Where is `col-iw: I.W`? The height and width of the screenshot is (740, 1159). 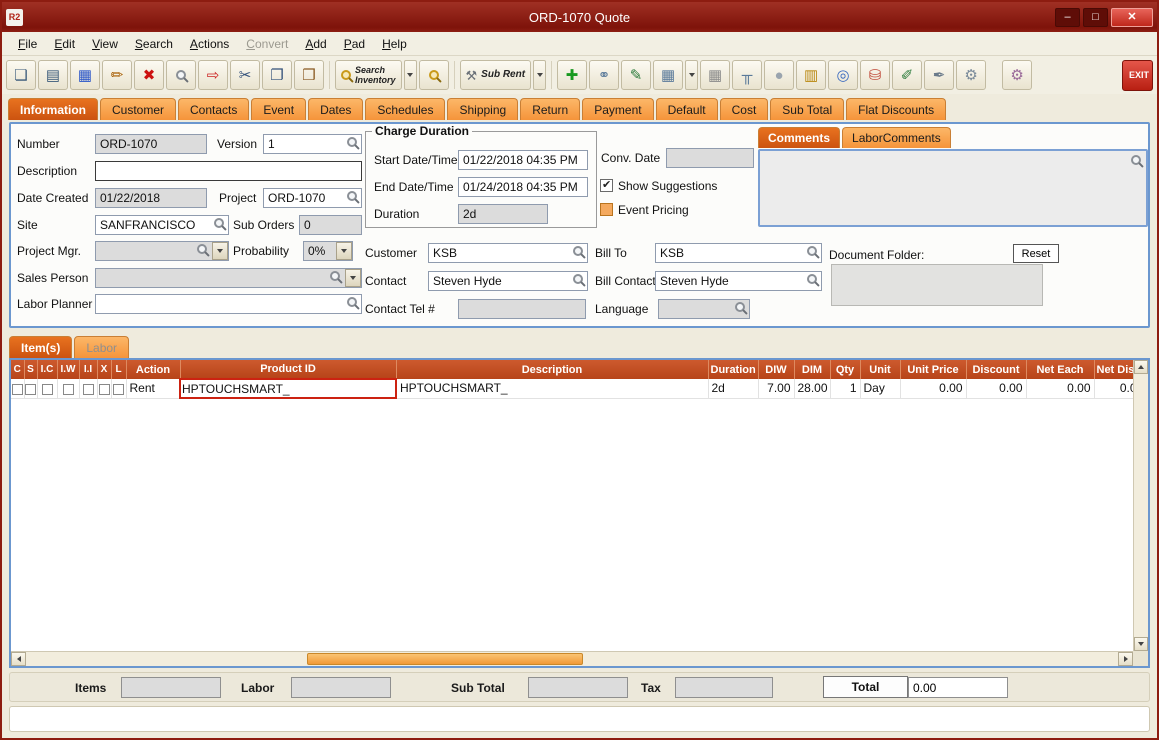
col-iw: I.W is located at coordinates (68, 369).